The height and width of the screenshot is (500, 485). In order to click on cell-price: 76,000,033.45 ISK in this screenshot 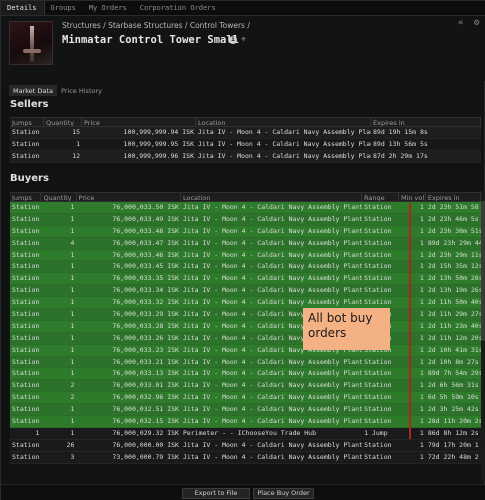, I will do `click(145, 266)`.